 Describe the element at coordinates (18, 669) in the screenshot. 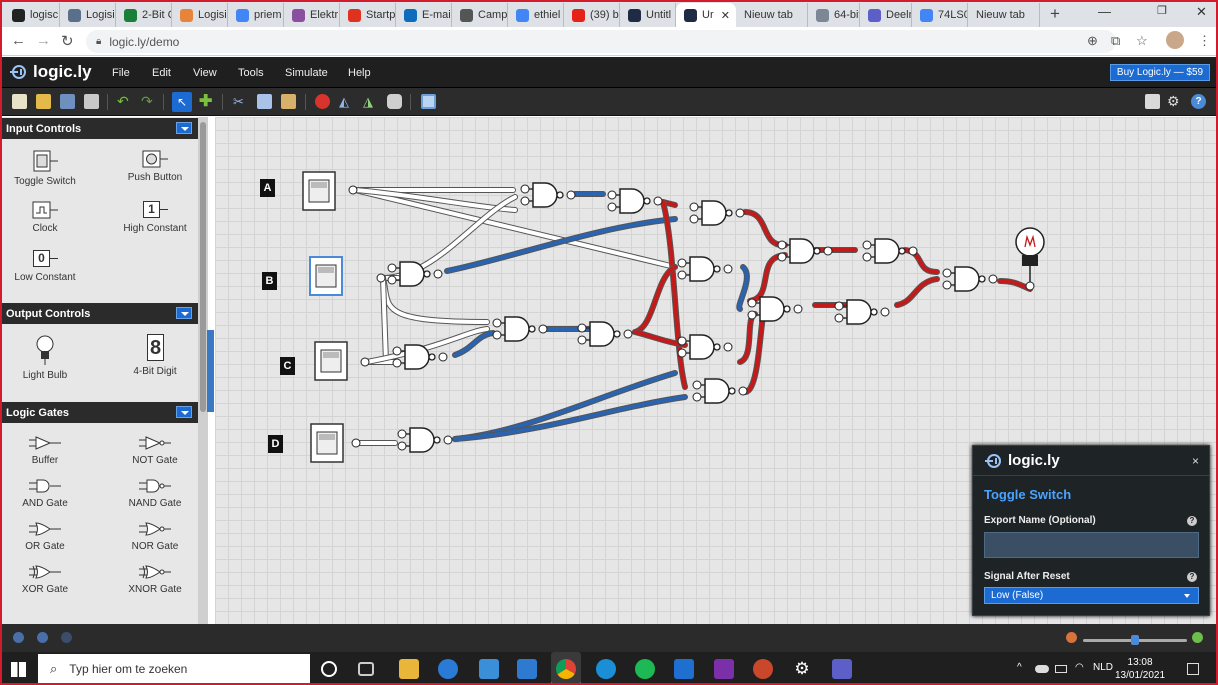

I see `windows-start-icon` at that location.